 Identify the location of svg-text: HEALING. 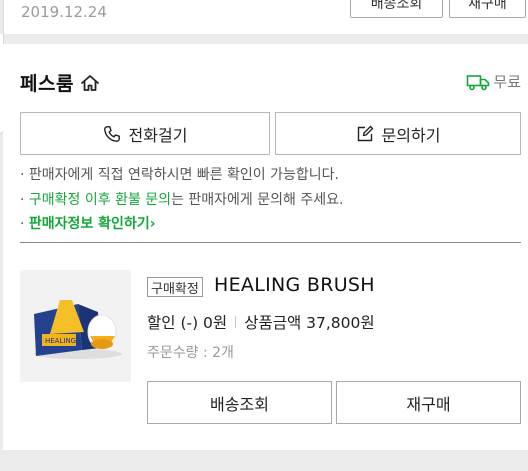
(60, 341).